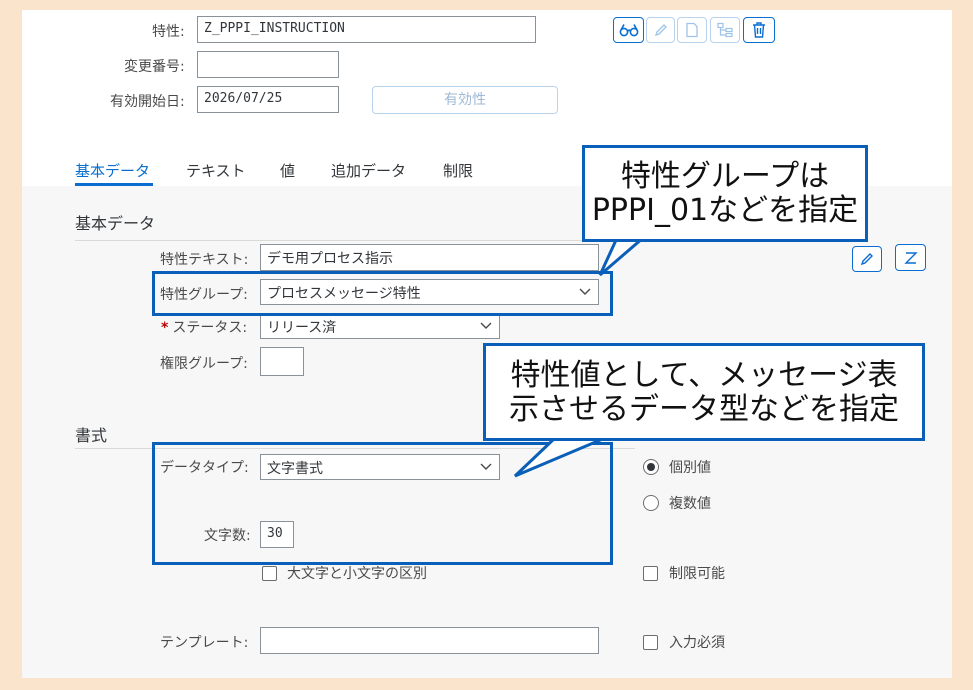  Describe the element at coordinates (355, 240) in the screenshot. I see `section-divider` at that location.